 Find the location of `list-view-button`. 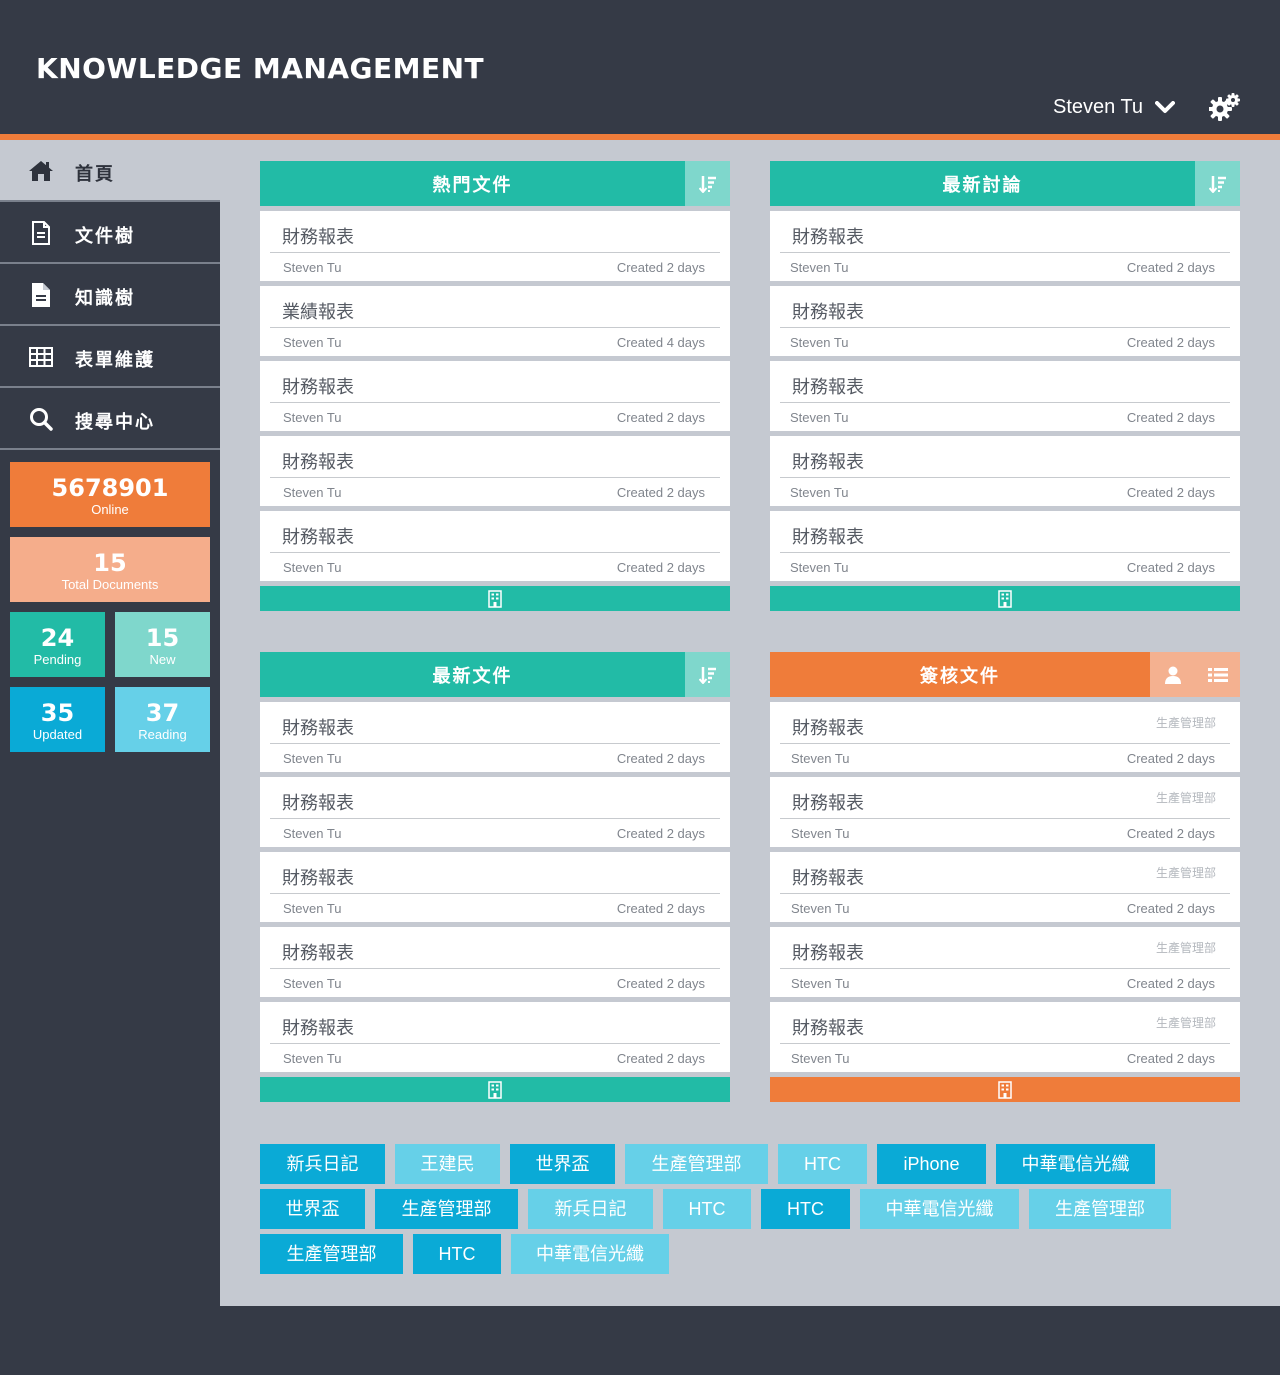

list-view-button is located at coordinates (1217, 674).